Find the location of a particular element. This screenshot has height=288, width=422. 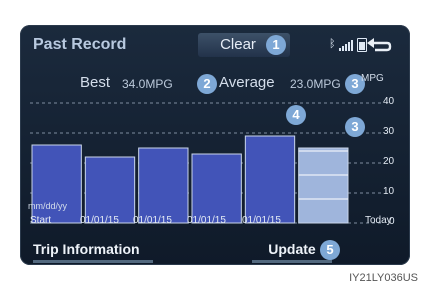

y-tick-label: 30 is located at coordinates (389, 131).